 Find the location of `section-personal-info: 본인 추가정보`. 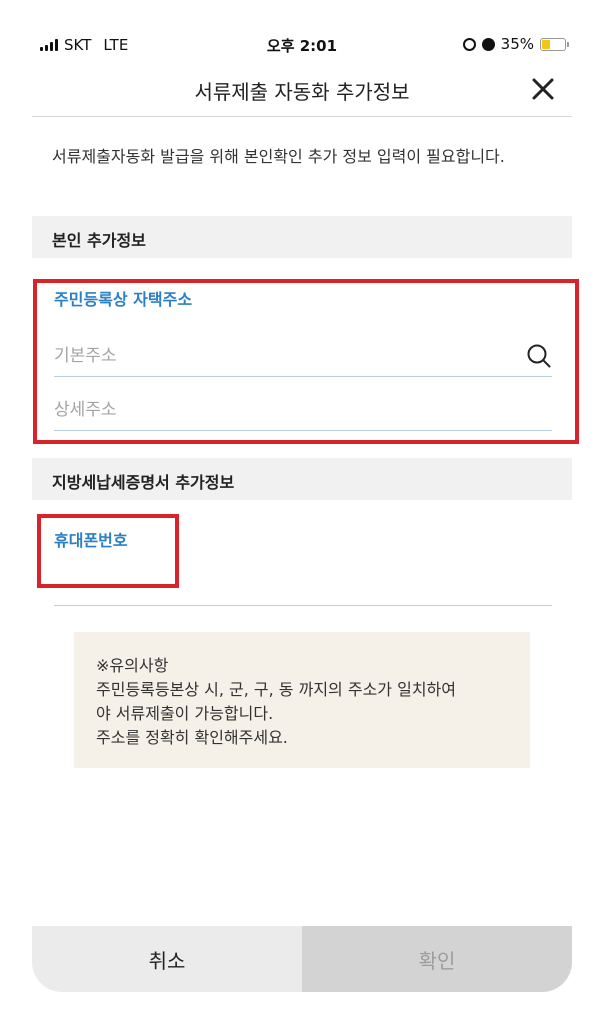

section-personal-info: 본인 추가정보 is located at coordinates (302, 237).